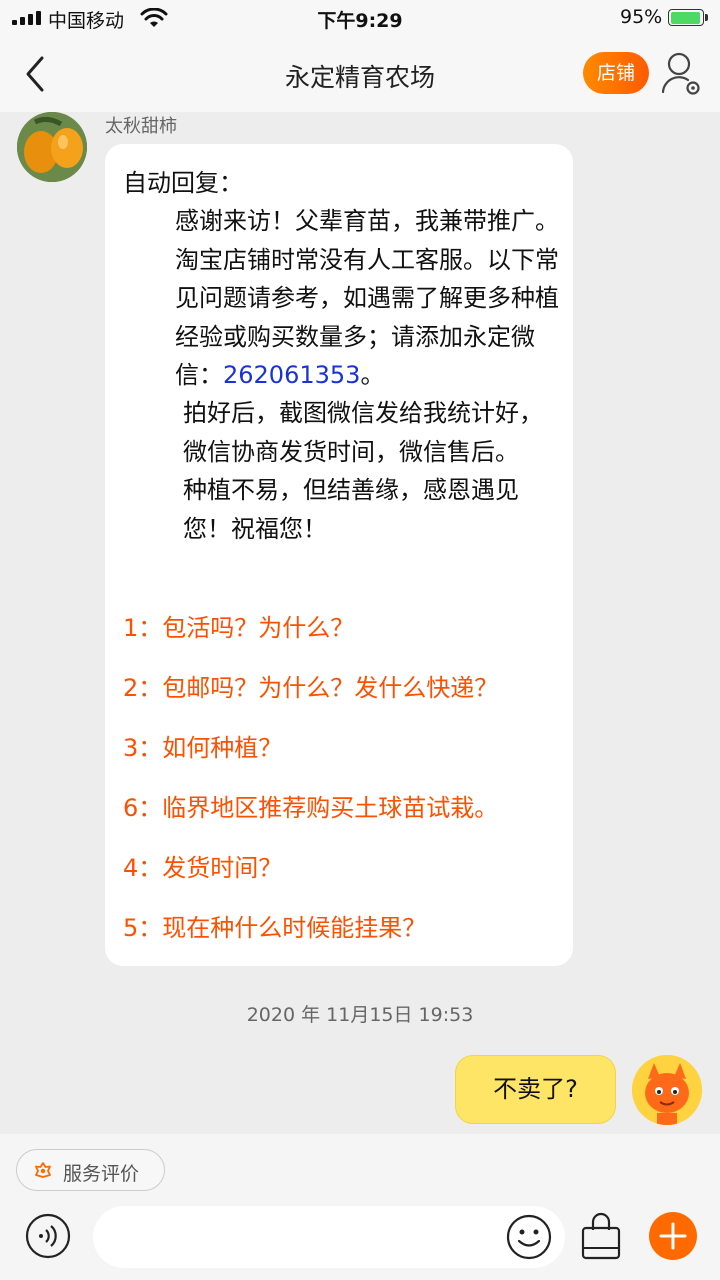 Image resolution: width=720 pixels, height=1280 pixels. What do you see at coordinates (48, 1236) in the screenshot?
I see `voice-icon` at bounding box center [48, 1236].